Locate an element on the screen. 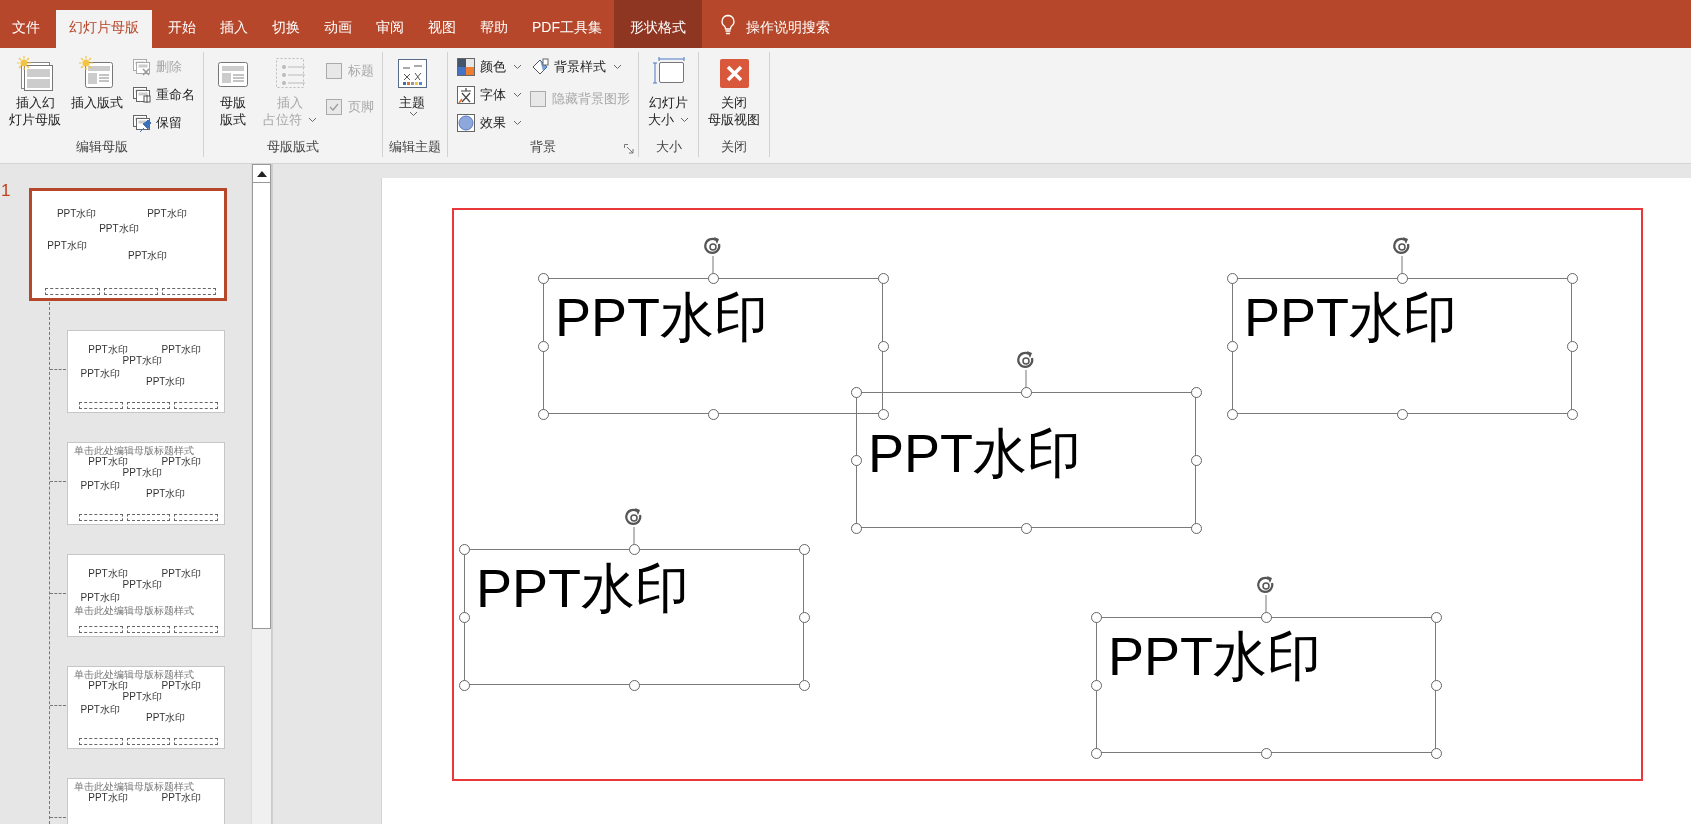 This screenshot has width=1691, height=824. ribbon-tab: 动画 is located at coordinates (338, 29).